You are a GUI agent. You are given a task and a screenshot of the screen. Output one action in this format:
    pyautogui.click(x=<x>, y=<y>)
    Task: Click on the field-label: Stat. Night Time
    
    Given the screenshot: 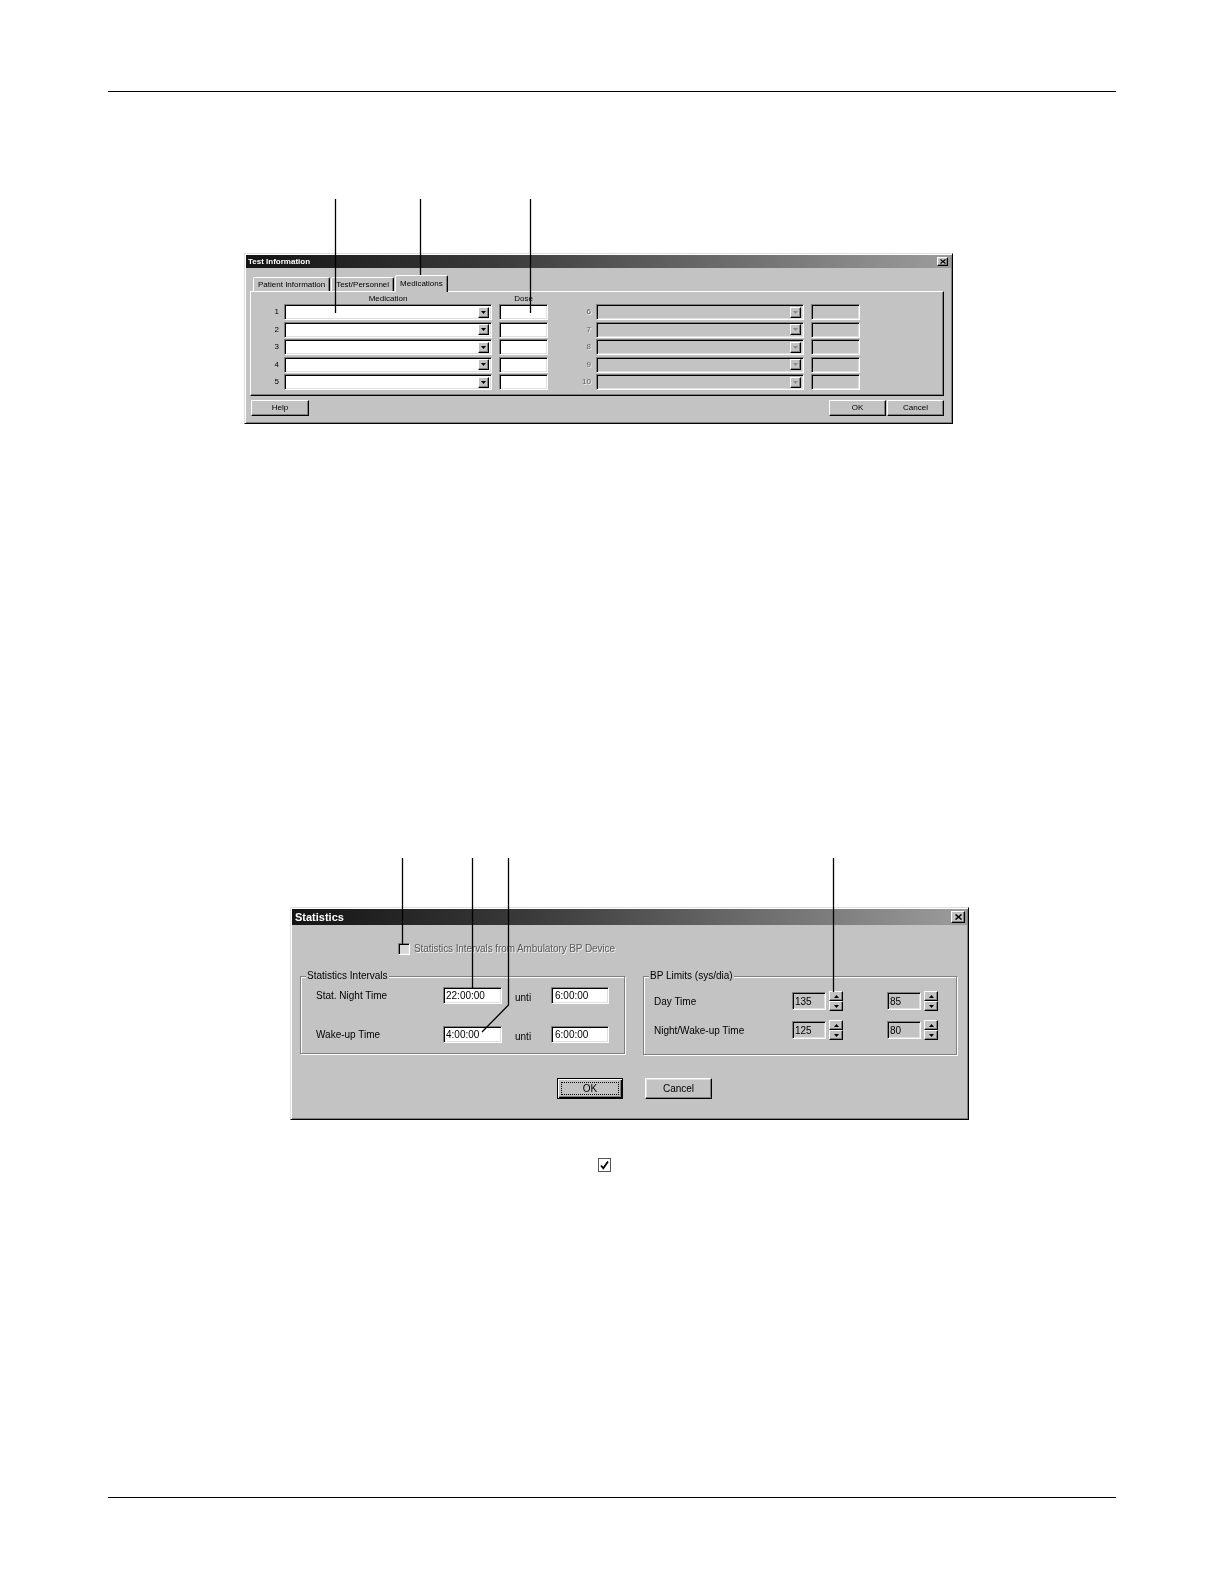 What is the action you would take?
    pyautogui.click(x=352, y=995)
    